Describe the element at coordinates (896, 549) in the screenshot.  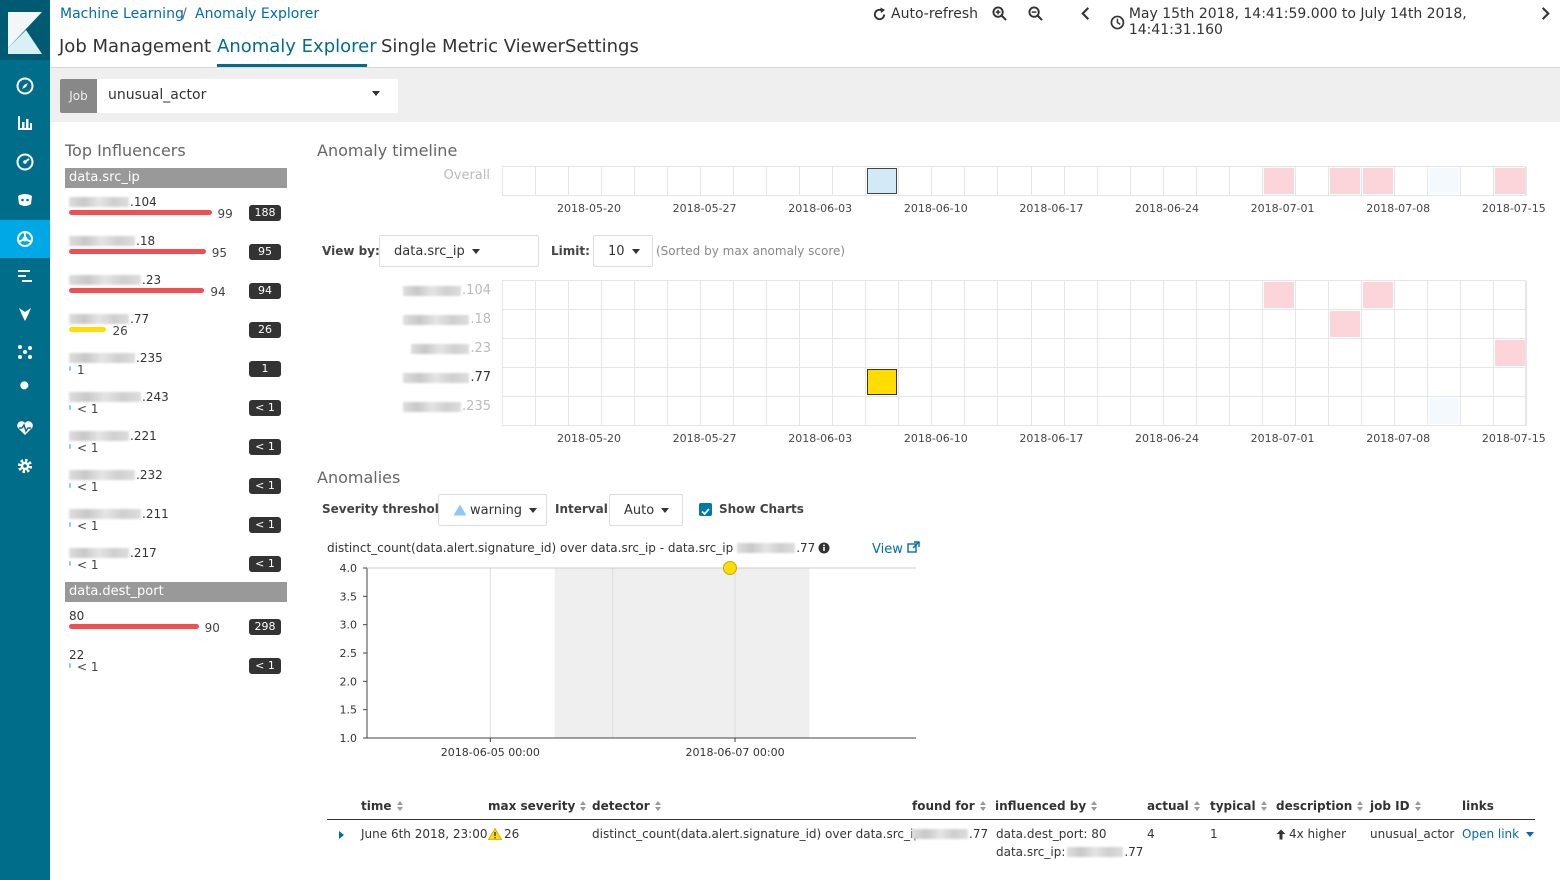
I see `chart-view-link: View` at that location.